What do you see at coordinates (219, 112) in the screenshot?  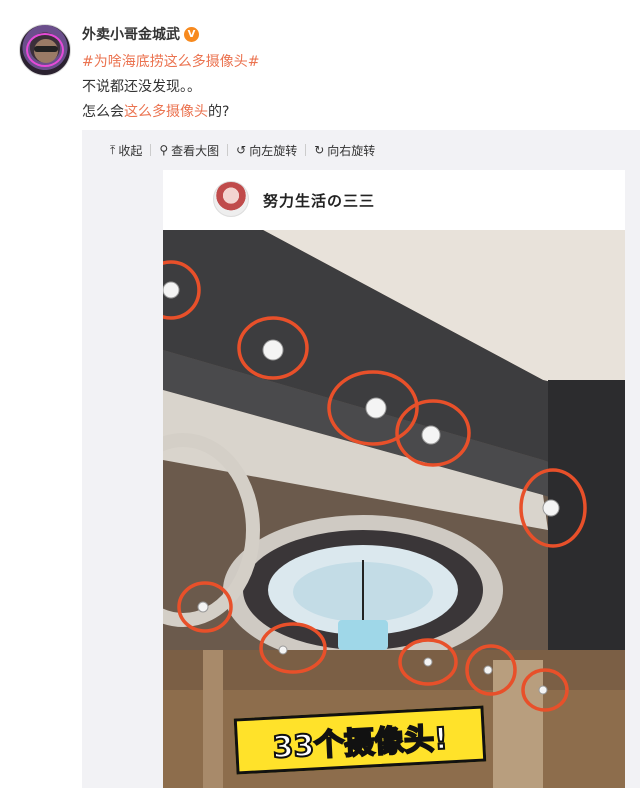 I see `post-line-3-after: 的?` at bounding box center [219, 112].